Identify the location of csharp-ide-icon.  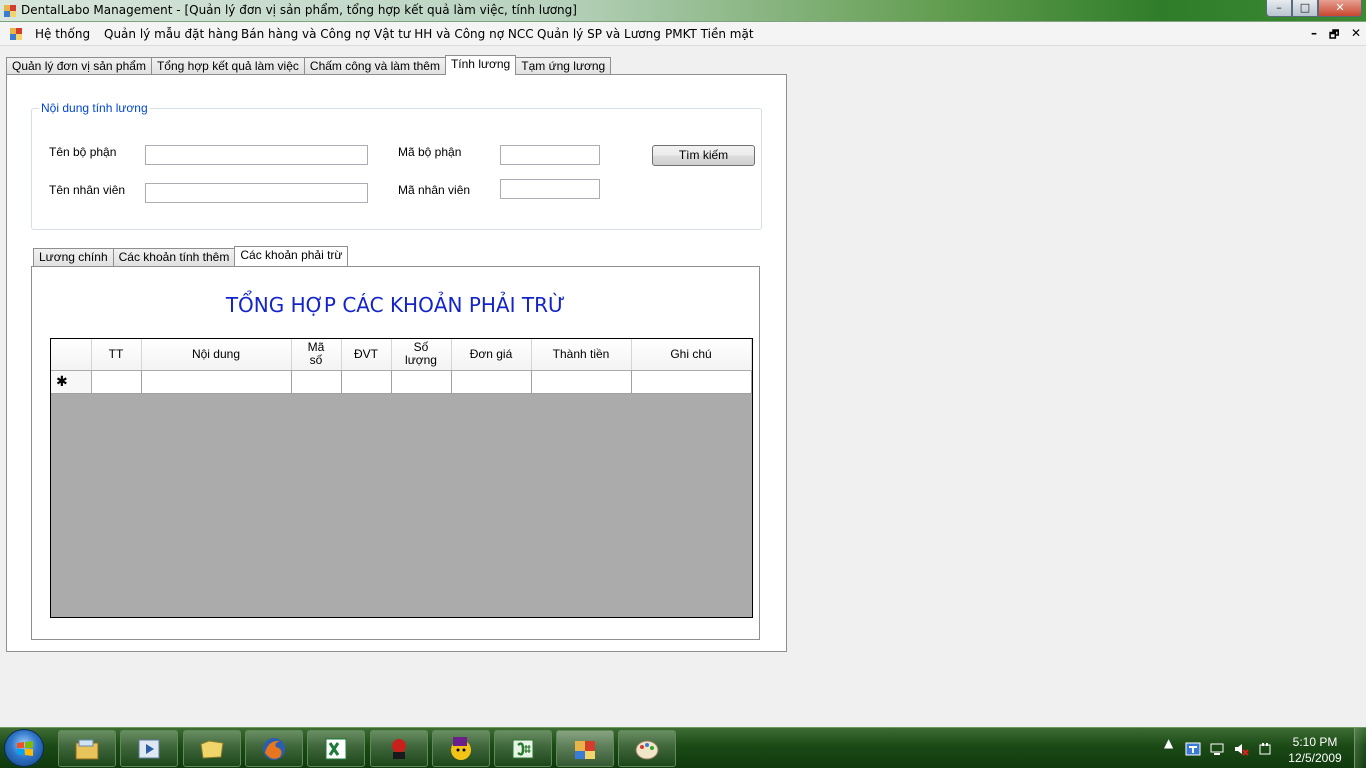
(523, 748).